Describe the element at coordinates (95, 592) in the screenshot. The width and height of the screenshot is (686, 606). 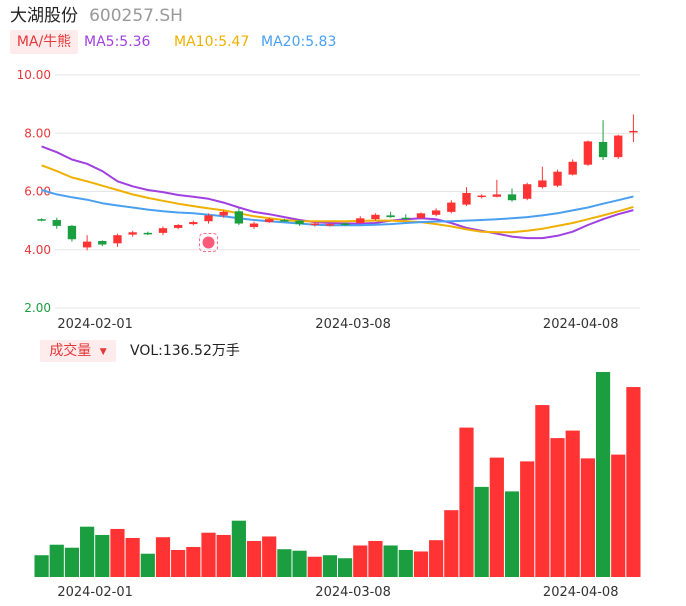
I see `volume-x-tick-label: 2024-02-01` at that location.